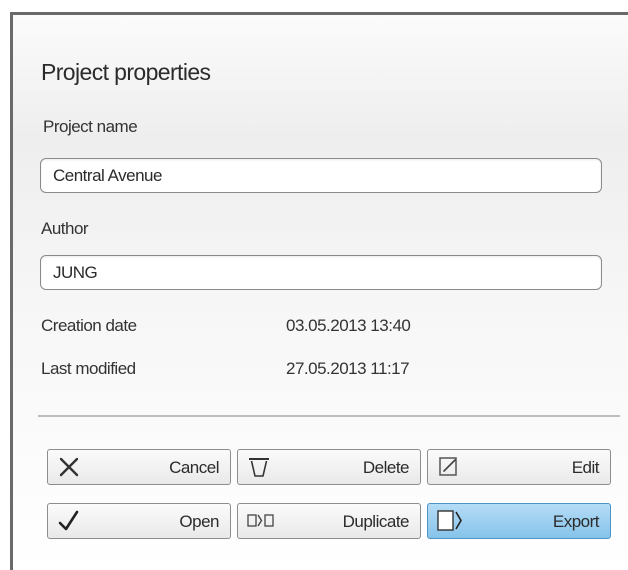 The height and width of the screenshot is (570, 628). I want to click on checkmark-icon, so click(68, 520).